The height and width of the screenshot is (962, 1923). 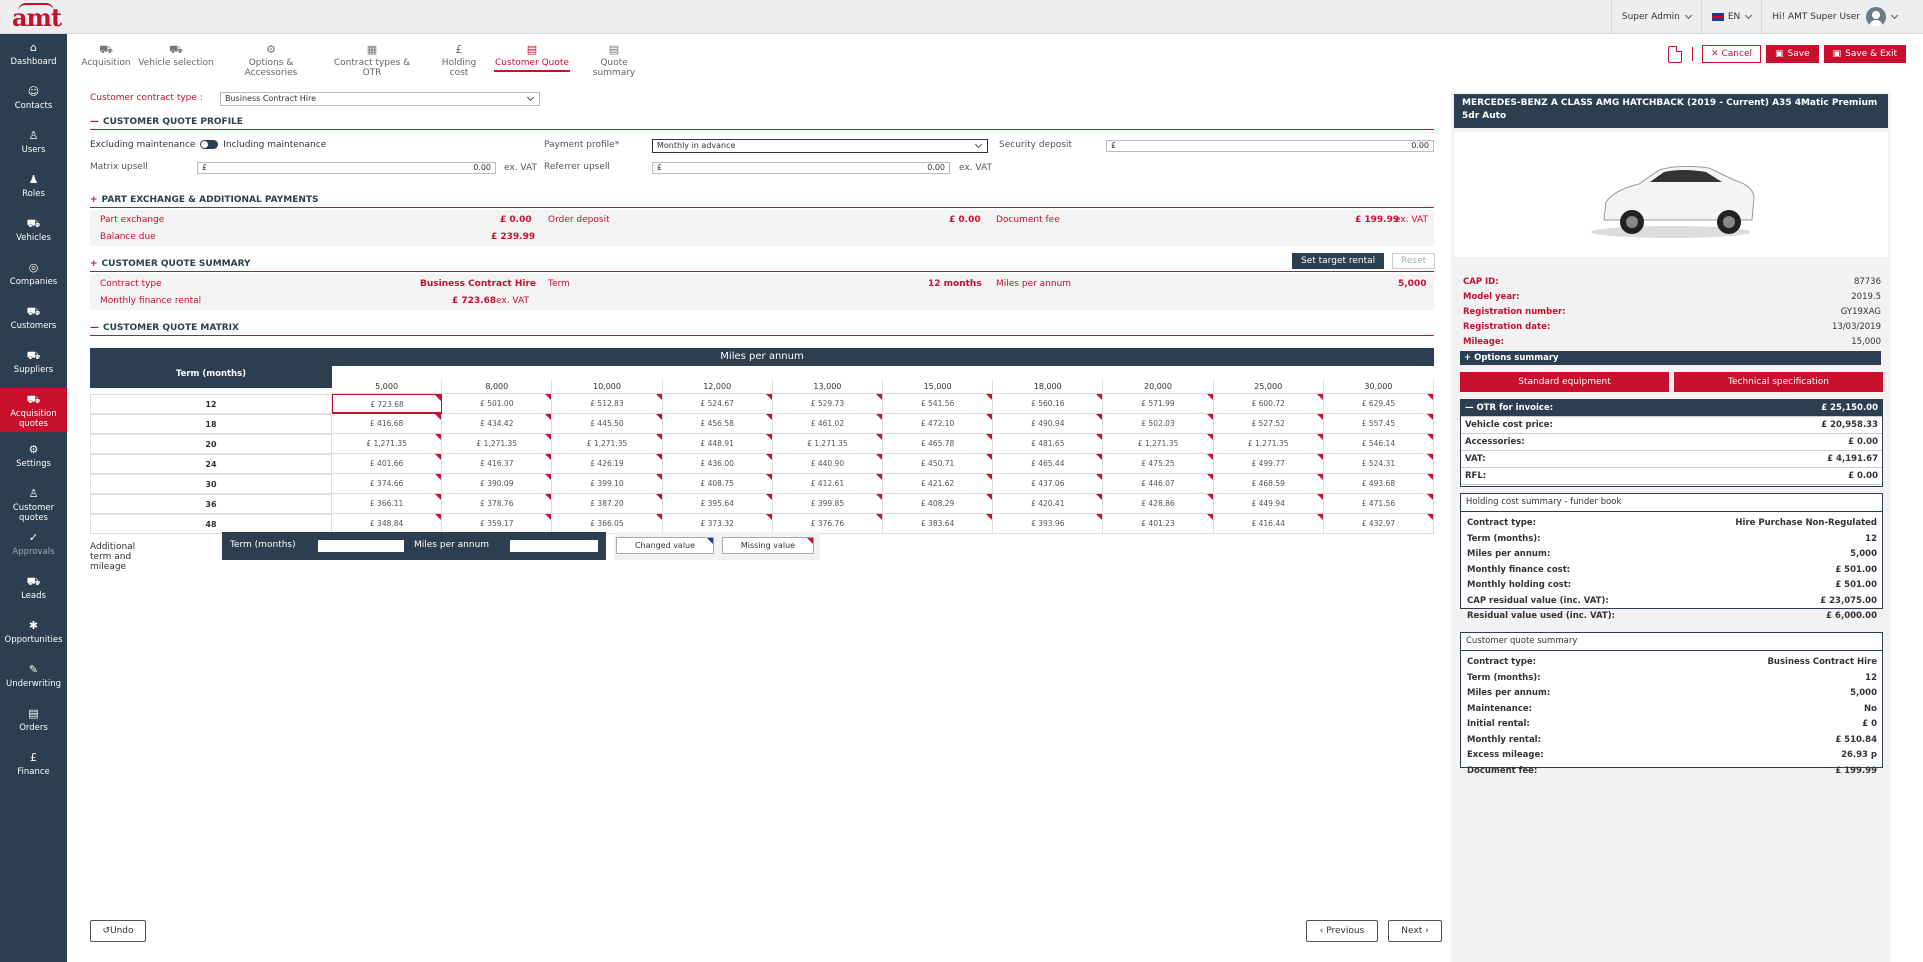 I want to click on language-dropdown: EN, so click(x=1730, y=17).